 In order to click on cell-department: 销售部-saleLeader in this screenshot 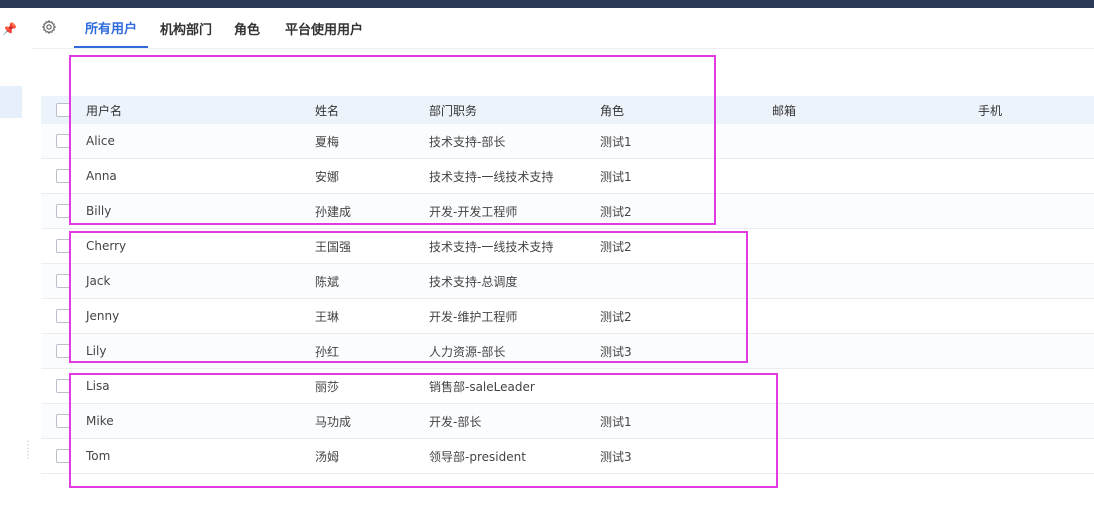, I will do `click(482, 386)`.